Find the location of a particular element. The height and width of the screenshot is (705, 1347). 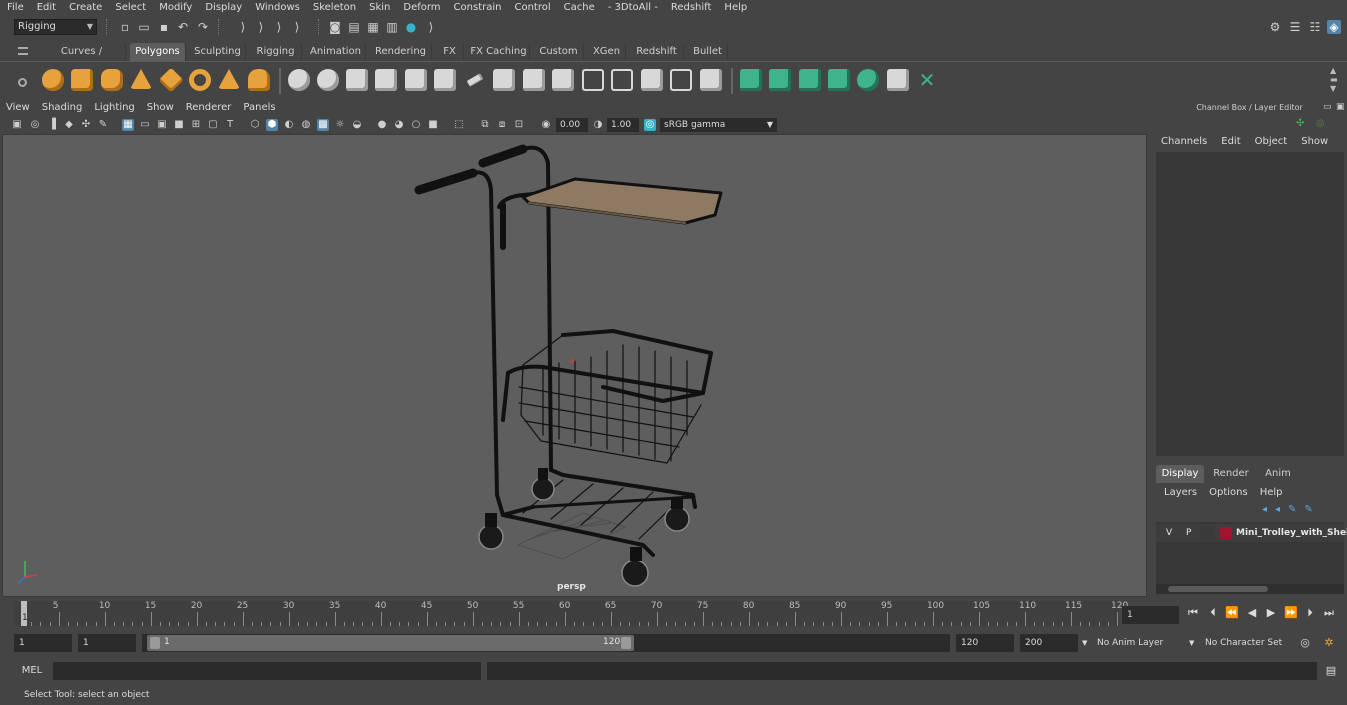

xray-joints-icon: ⧈ is located at coordinates (502, 125).